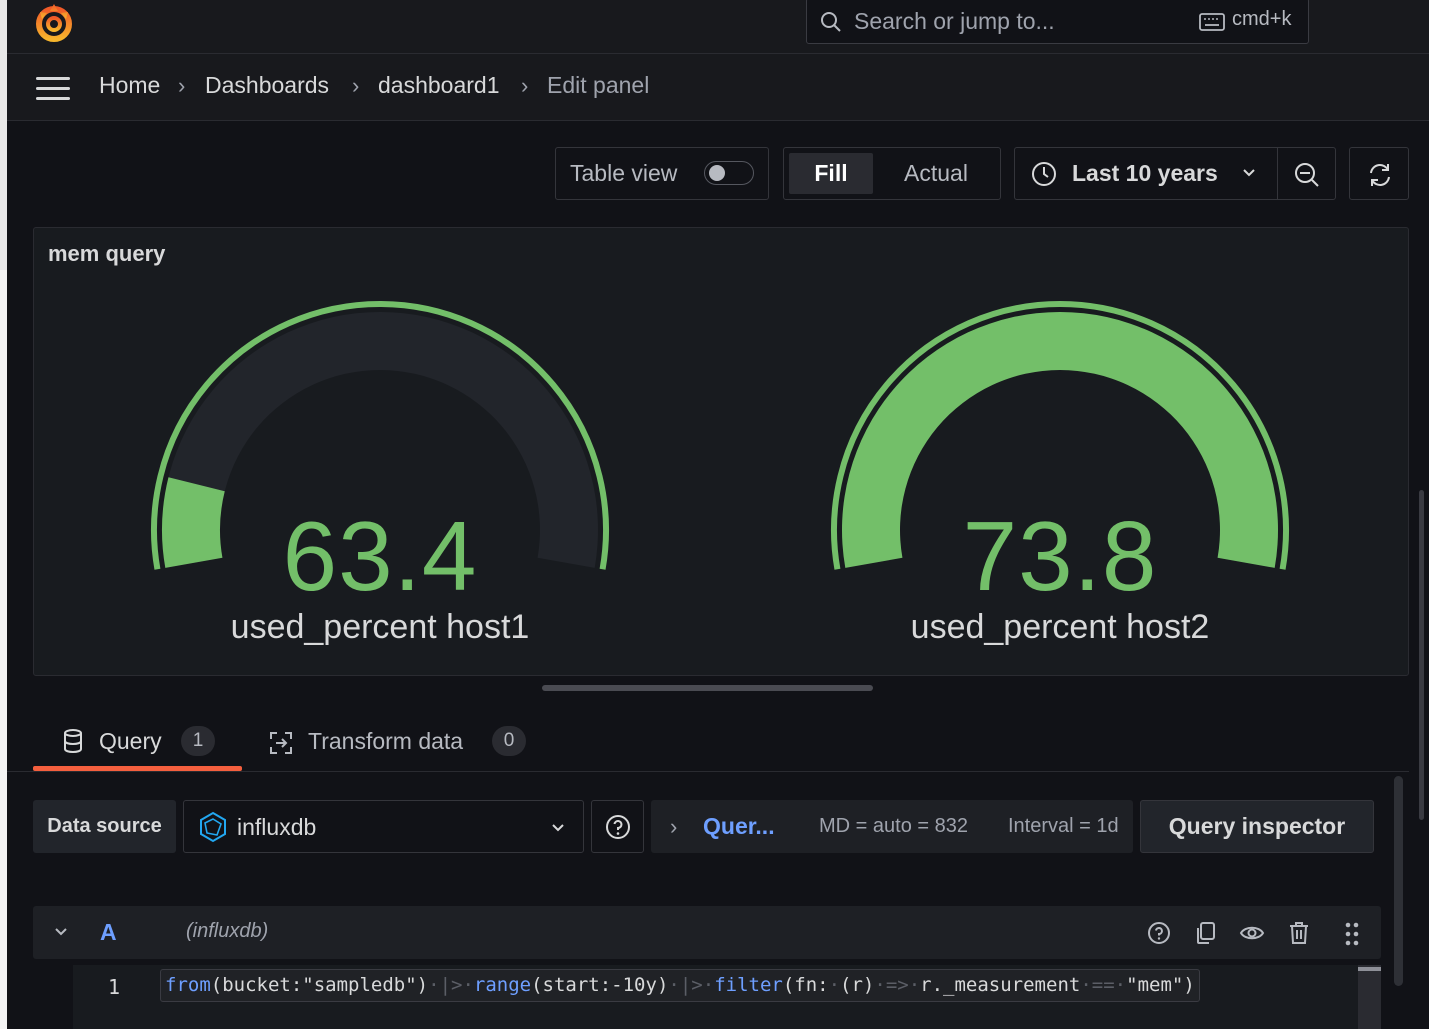 This screenshot has height=1029, width=1429. Describe the element at coordinates (1421, 655) in the screenshot. I see `page-scrollbar` at that location.